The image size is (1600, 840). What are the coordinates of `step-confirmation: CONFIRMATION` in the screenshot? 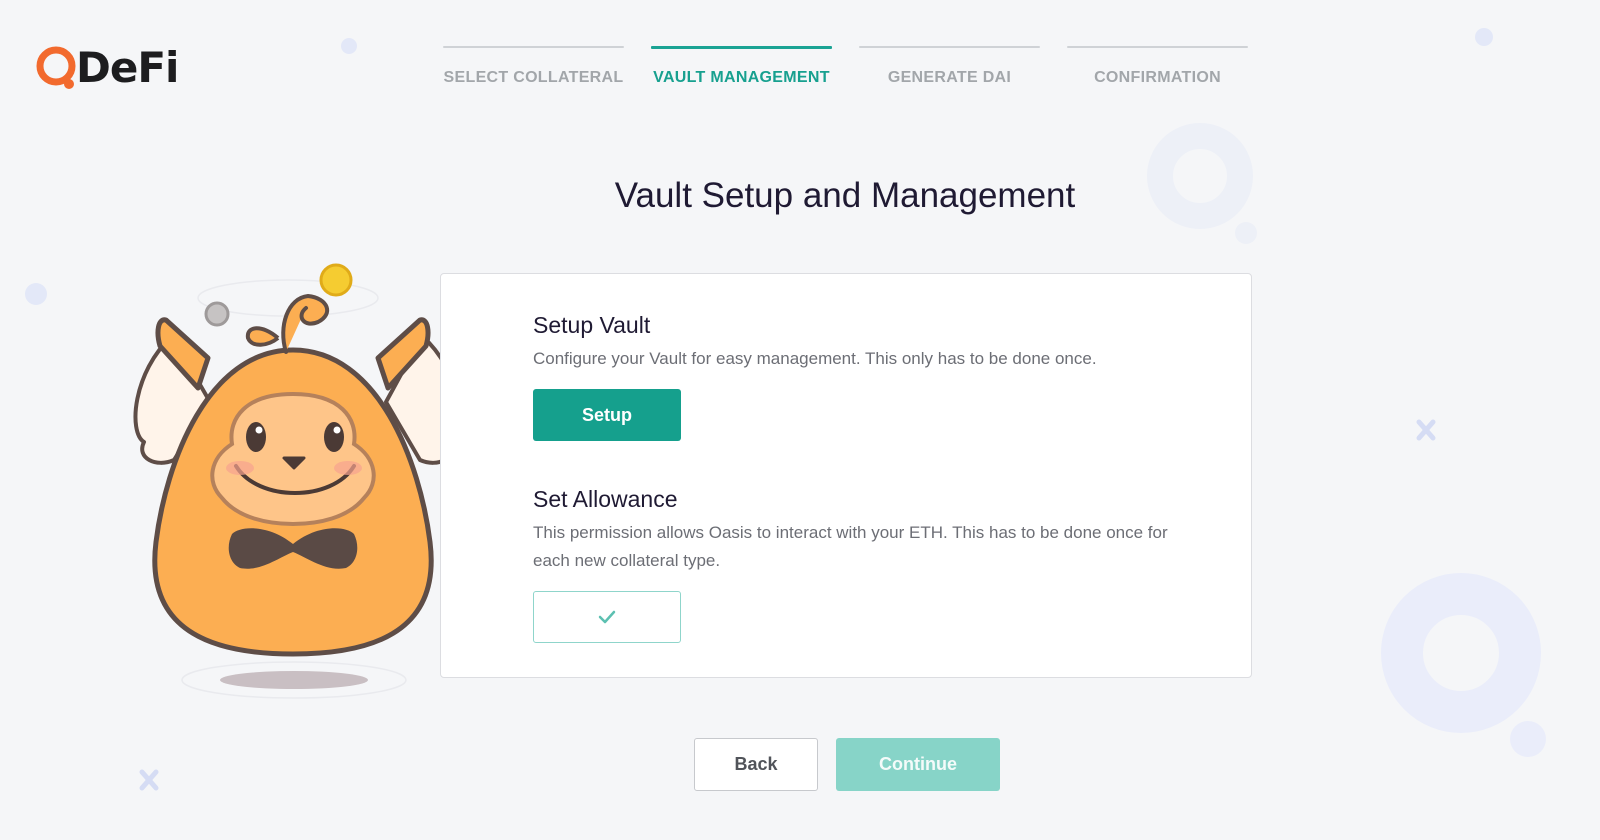 It's located at (1157, 66).